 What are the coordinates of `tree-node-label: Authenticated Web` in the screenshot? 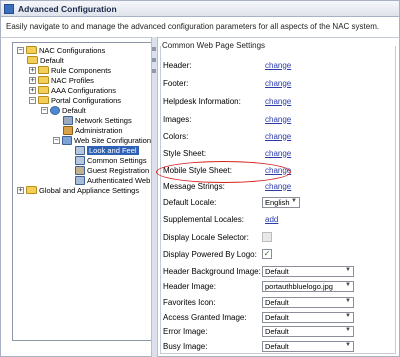 It's located at (119, 180).